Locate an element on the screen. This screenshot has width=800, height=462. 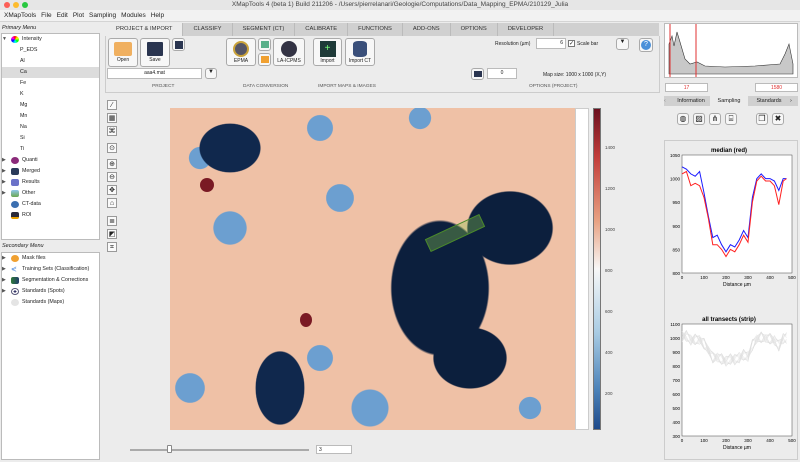
window-button: ❐ is located at coordinates (762, 119).